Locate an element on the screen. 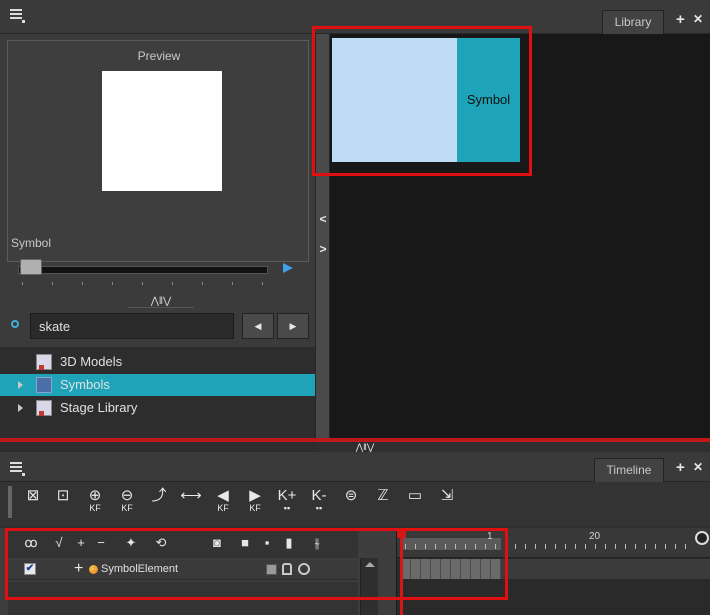  tween-icon-glyph: ℤ is located at coordinates (383, 495).